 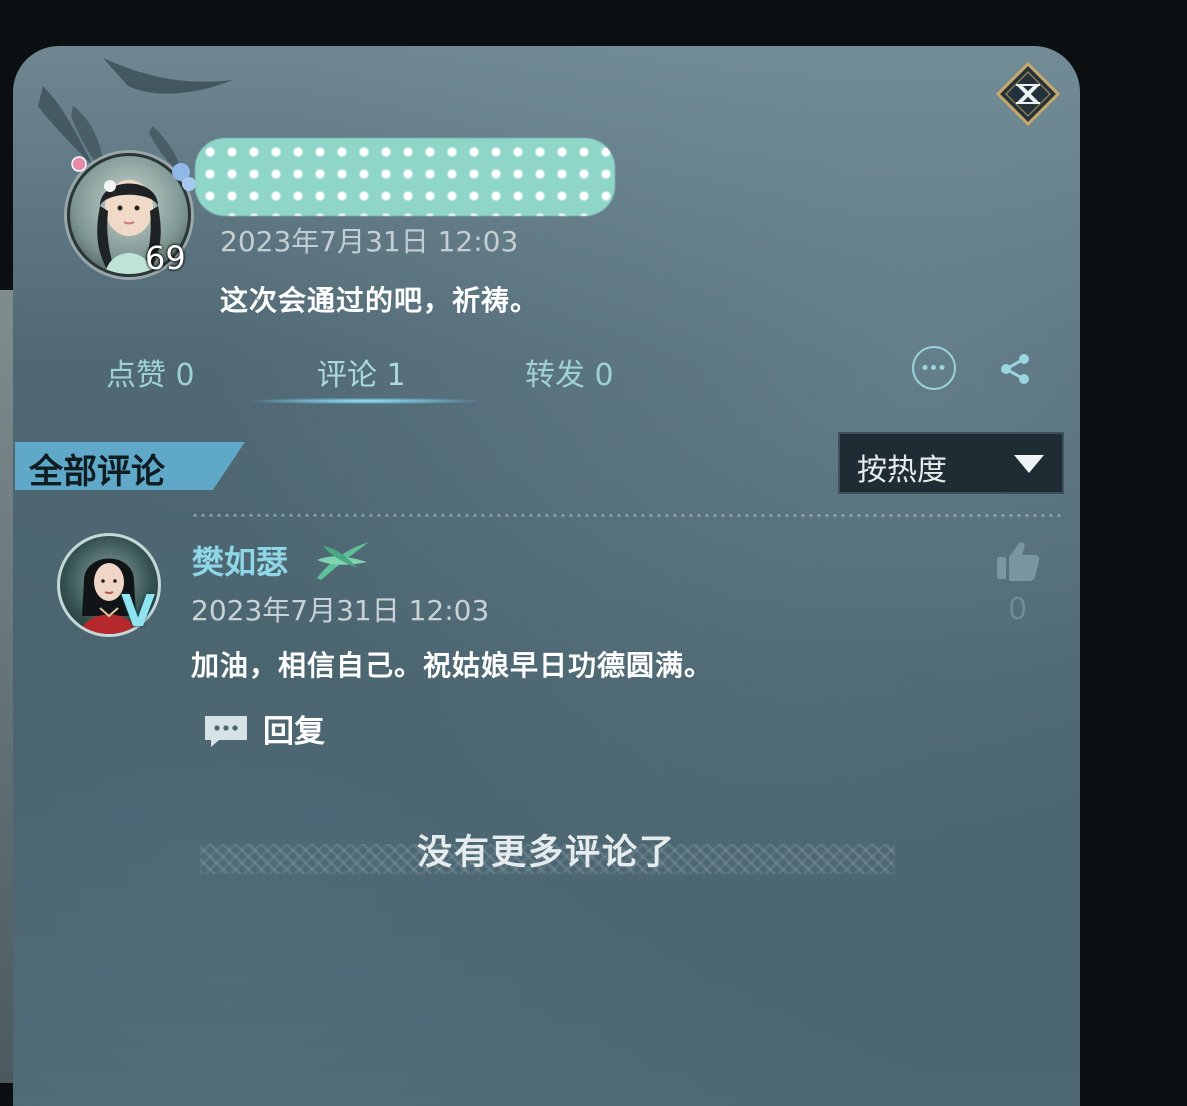 I want to click on more-options-button, so click(x=934, y=368).